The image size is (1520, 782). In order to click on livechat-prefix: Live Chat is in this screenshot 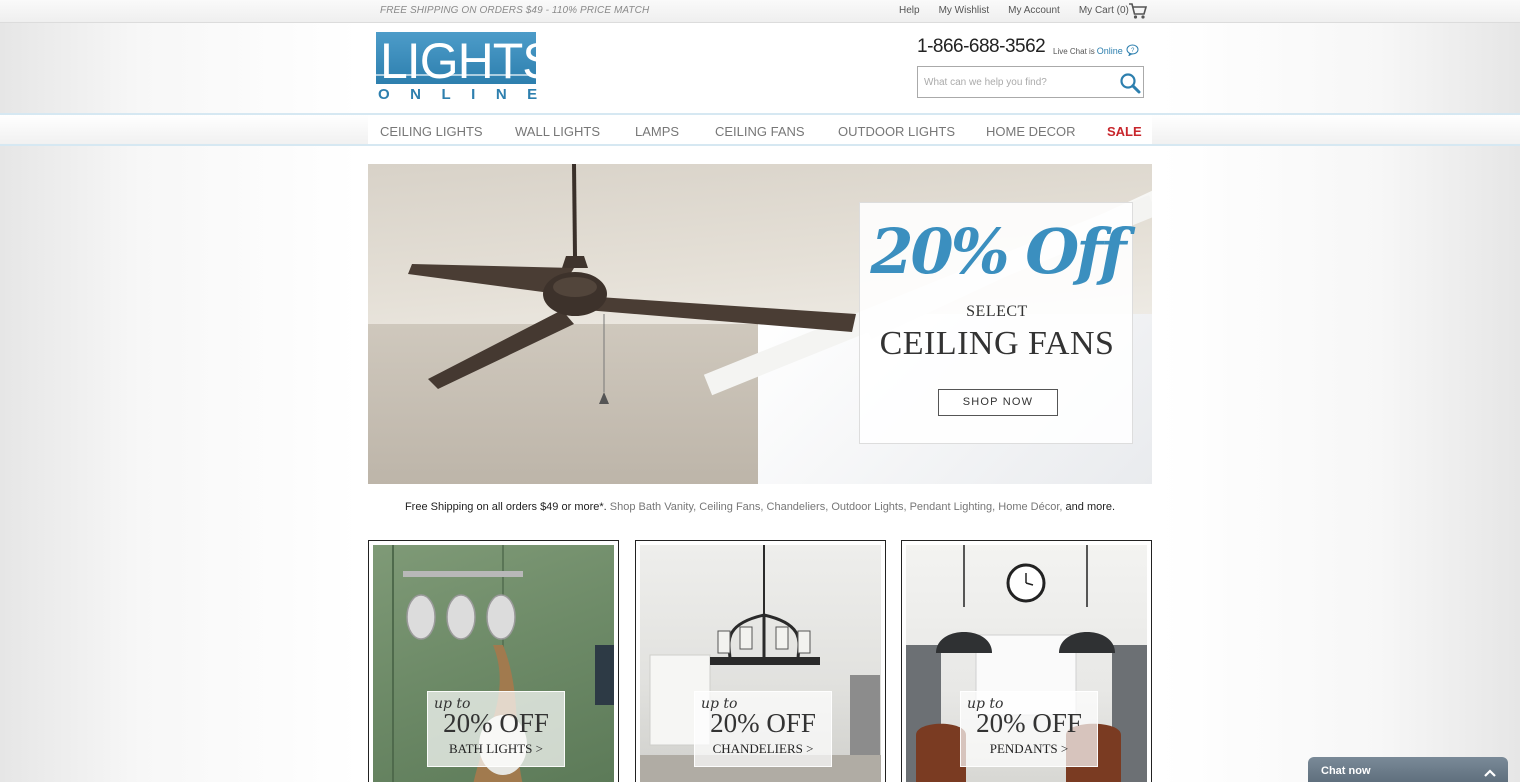, I will do `click(1074, 51)`.